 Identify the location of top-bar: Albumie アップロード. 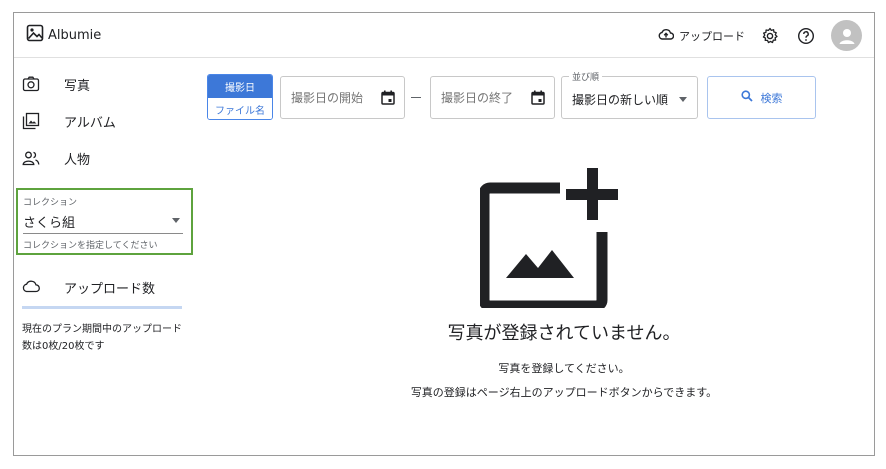
(444, 35).